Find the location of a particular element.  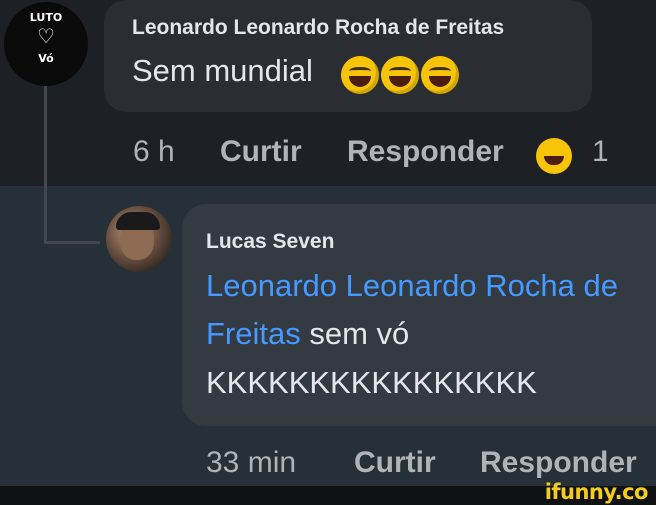

like-button: Curtir is located at coordinates (261, 152).